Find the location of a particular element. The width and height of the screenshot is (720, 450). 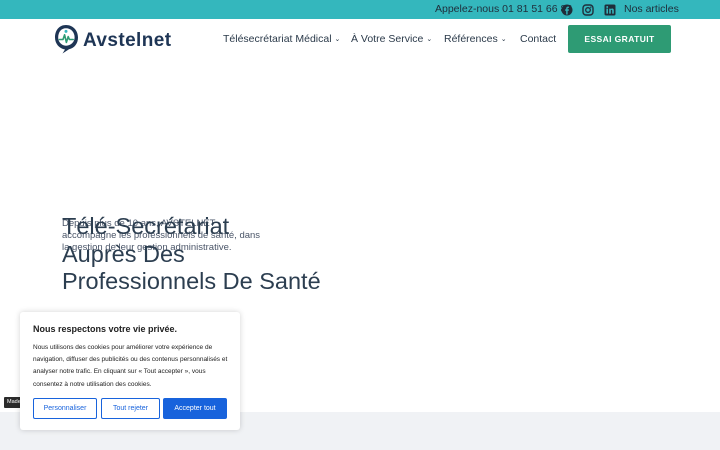

nav-item-telesecretariat: Télésecrétariat Médical ⌄ is located at coordinates (281, 39).